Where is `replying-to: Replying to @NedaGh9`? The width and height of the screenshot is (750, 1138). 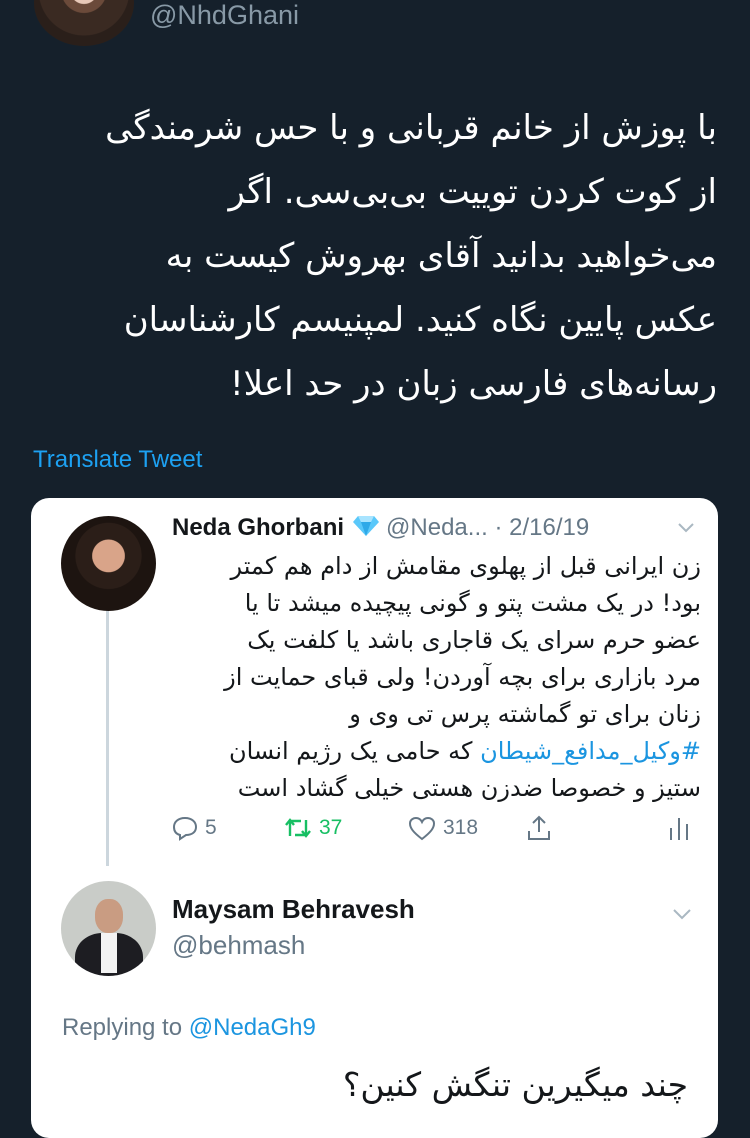
replying-to: Replying to @NedaGh9 is located at coordinates (189, 1028).